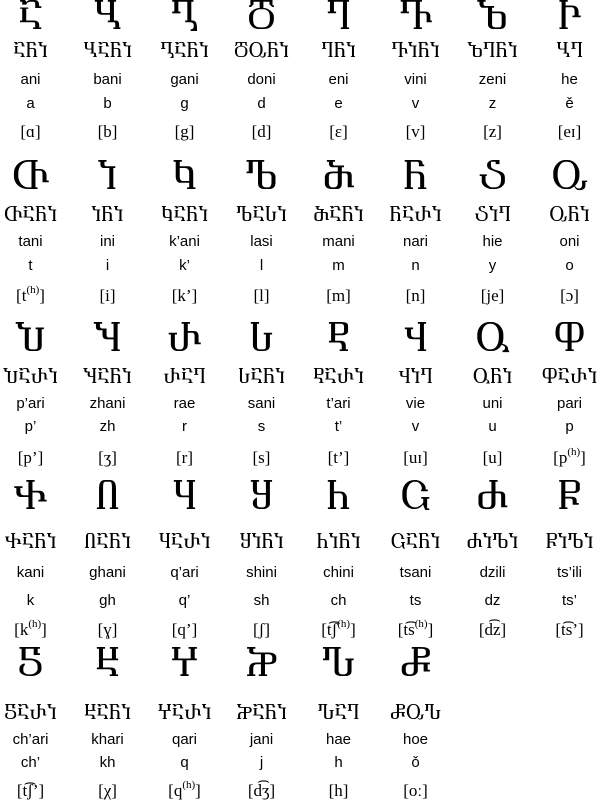 The image size is (601, 802). Describe the element at coordinates (338, 790) in the screenshot. I see `ipa-text: [h]` at that location.